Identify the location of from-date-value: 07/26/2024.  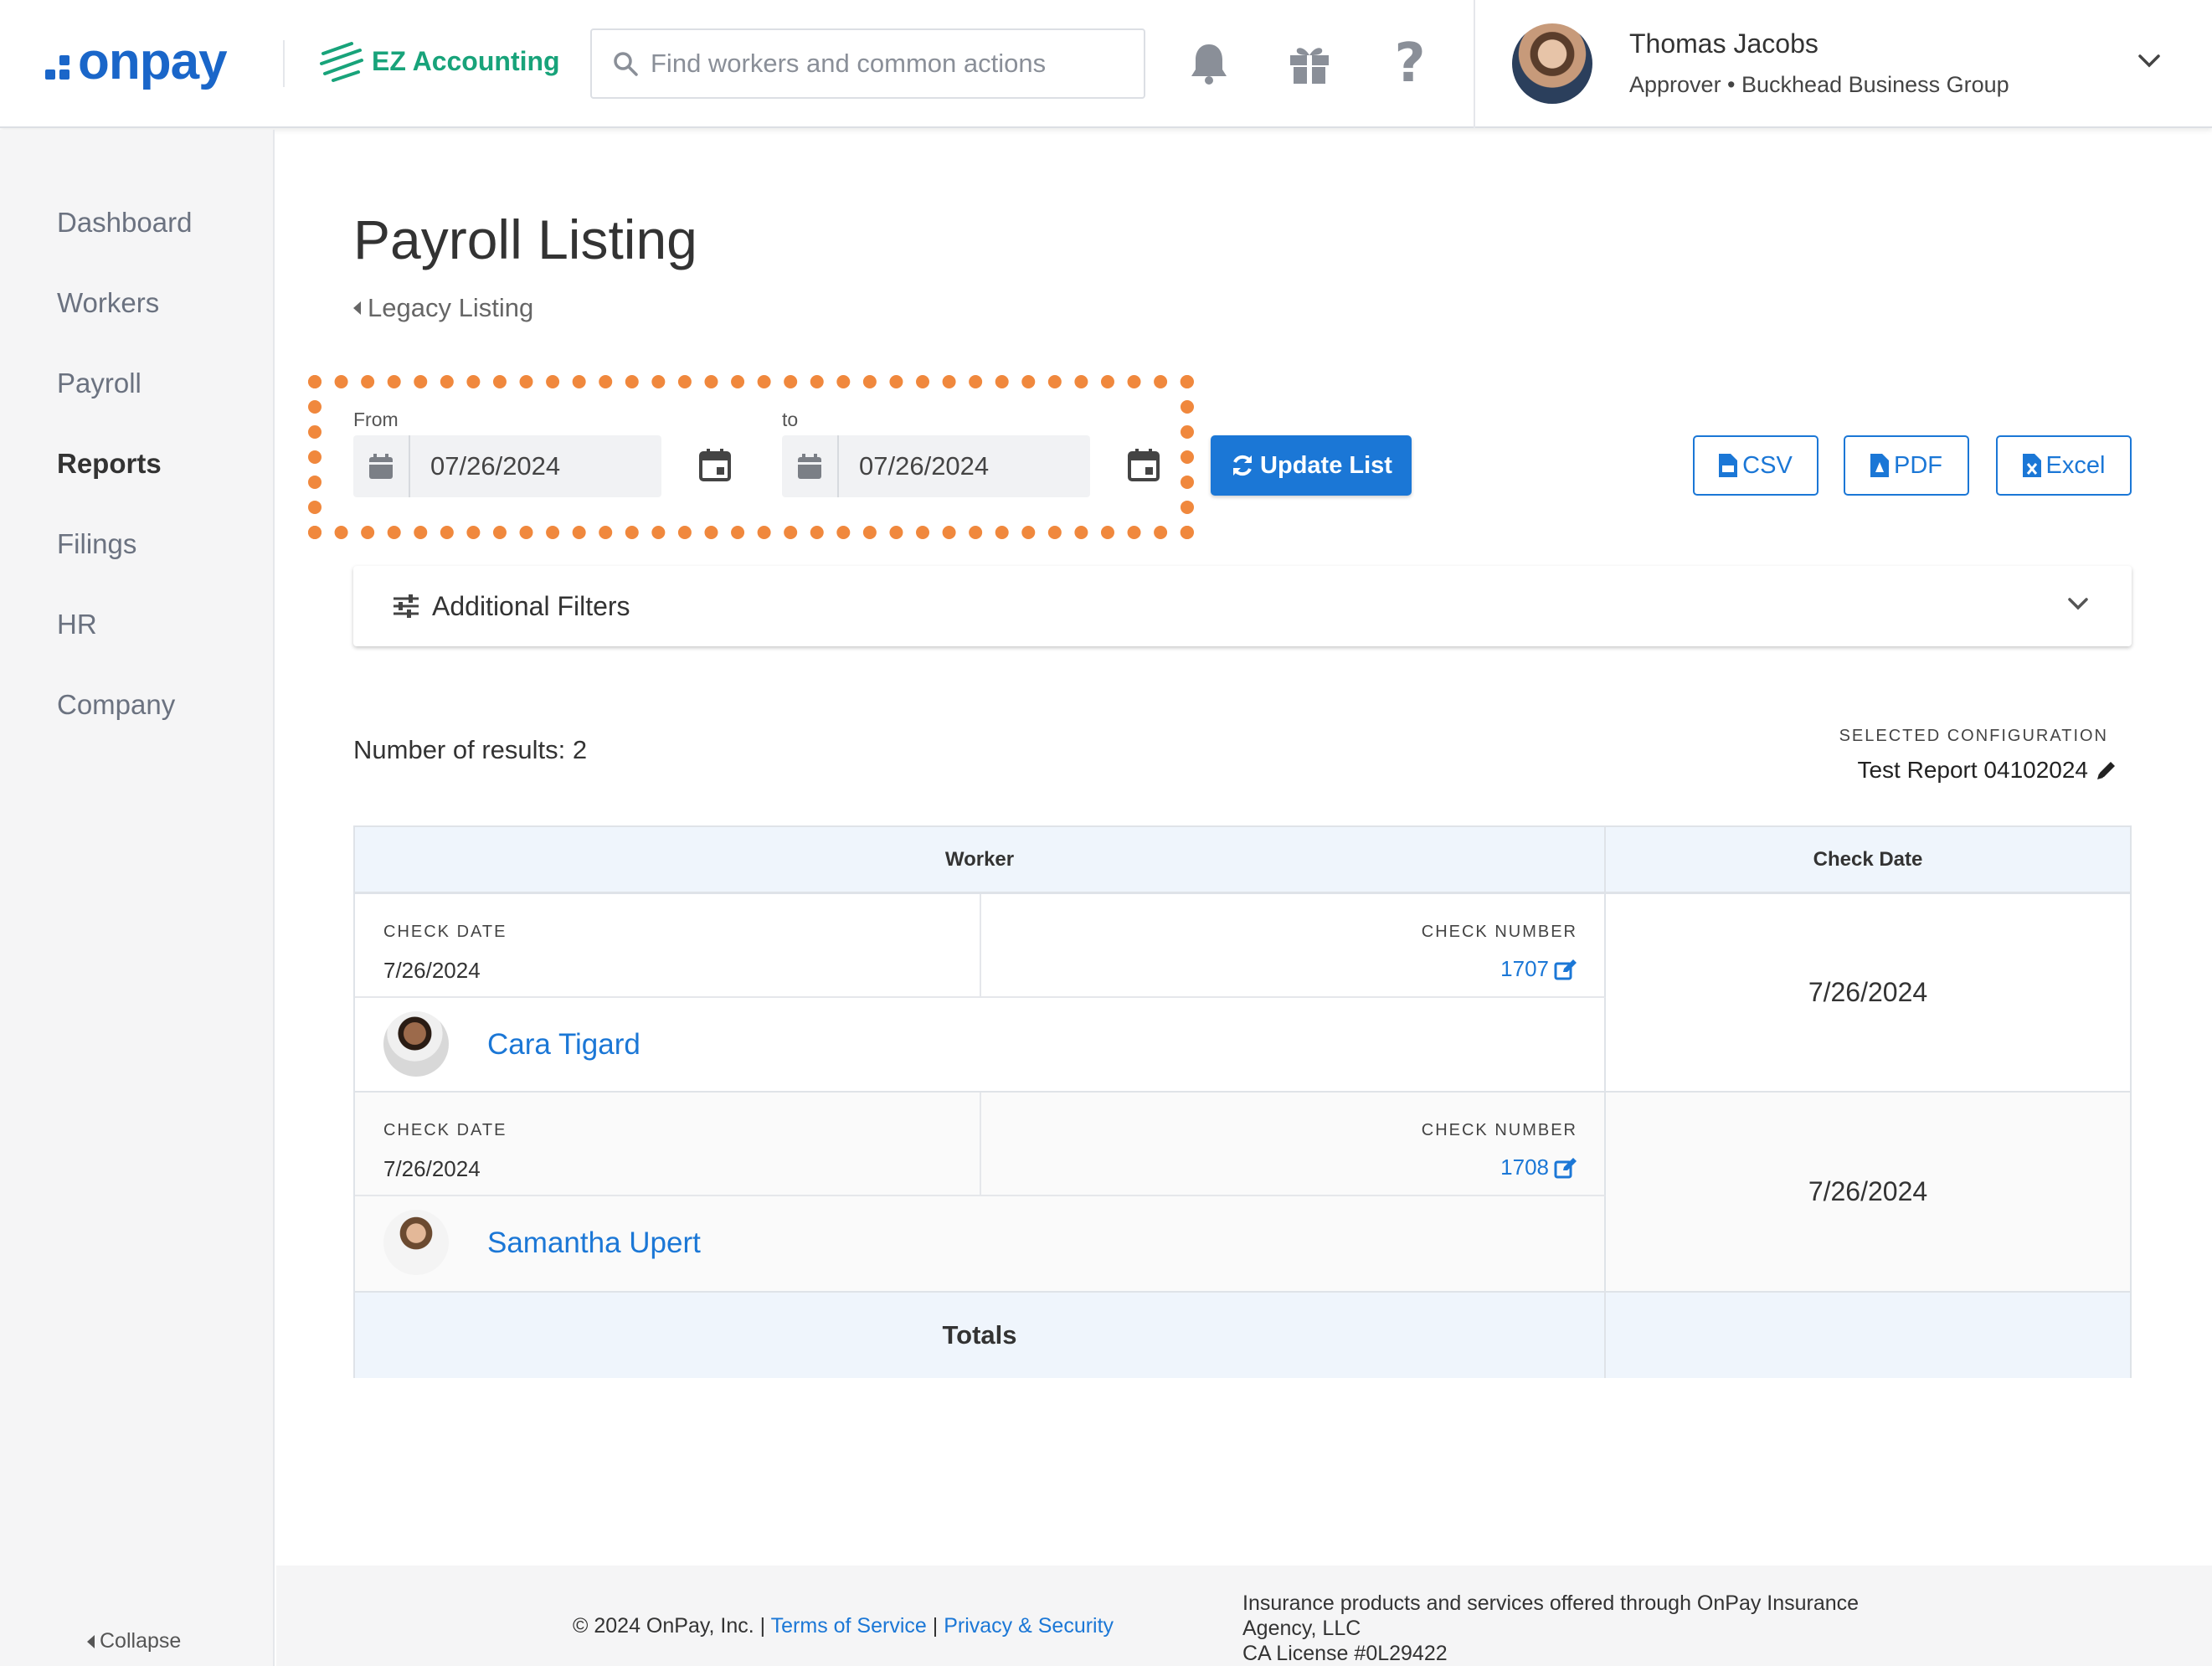
(495, 466).